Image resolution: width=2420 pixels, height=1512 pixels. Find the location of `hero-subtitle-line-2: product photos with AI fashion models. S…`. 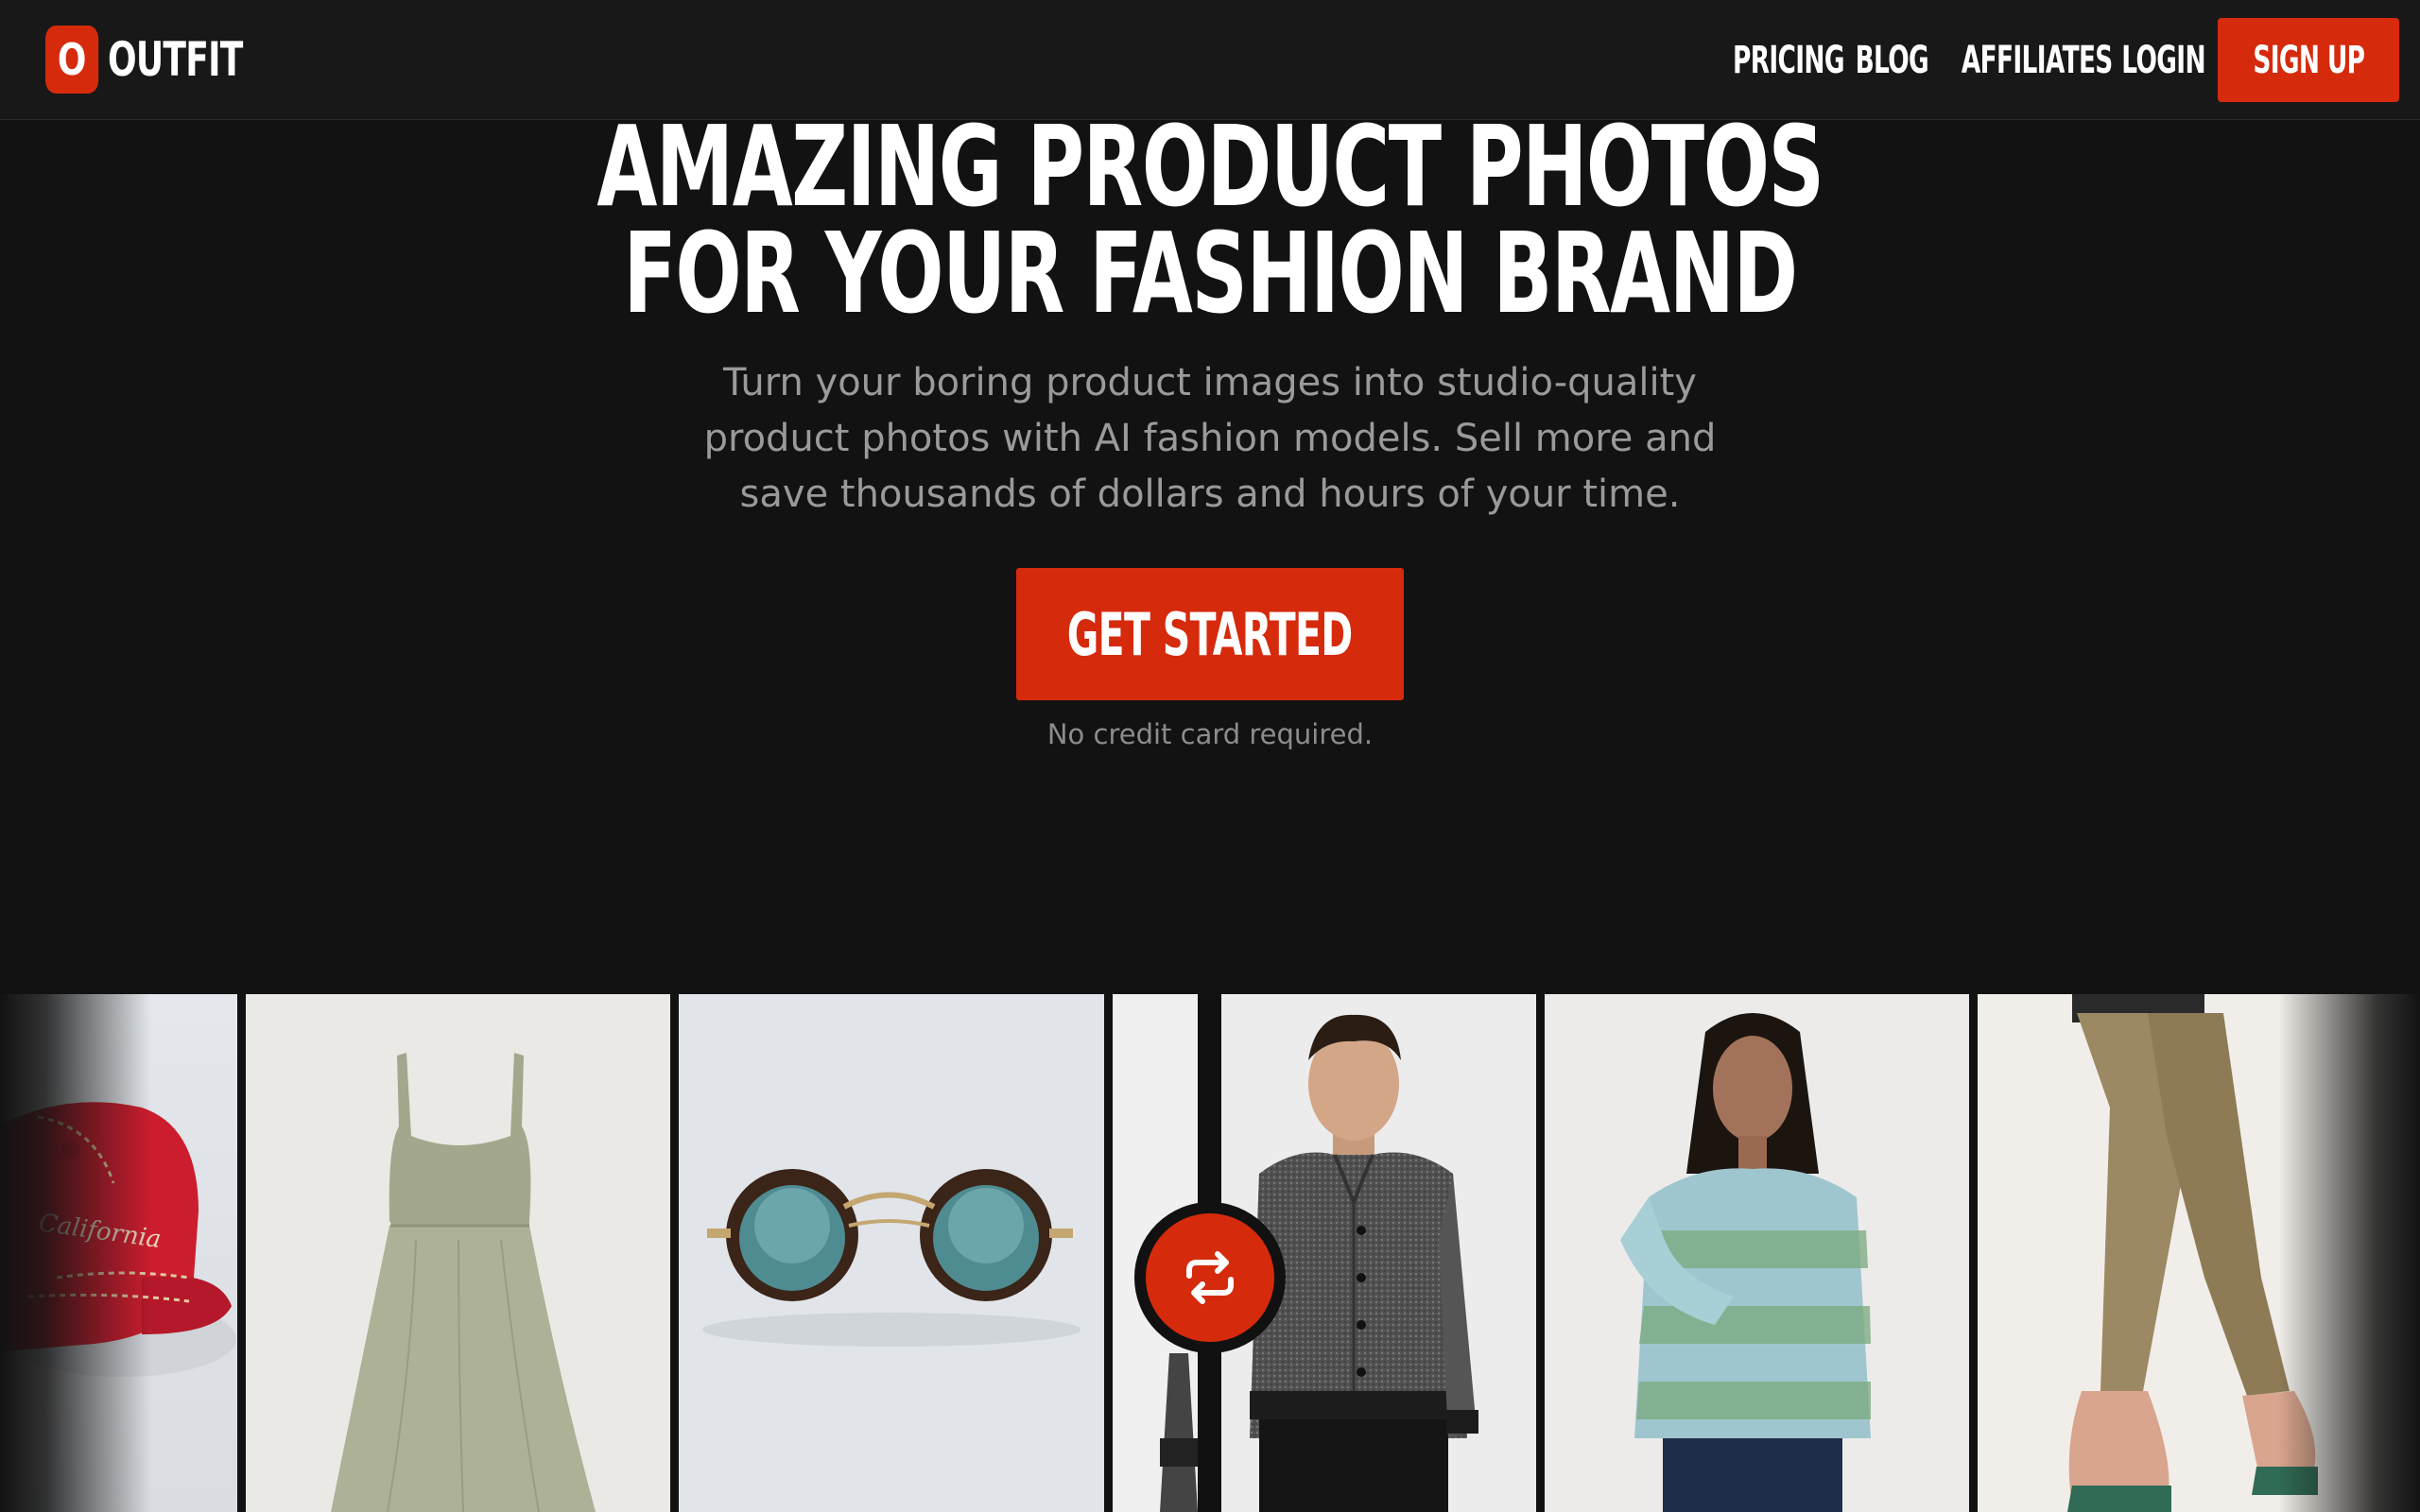

hero-subtitle-line-2: product photos with AI fashion models. S… is located at coordinates (1210, 438).